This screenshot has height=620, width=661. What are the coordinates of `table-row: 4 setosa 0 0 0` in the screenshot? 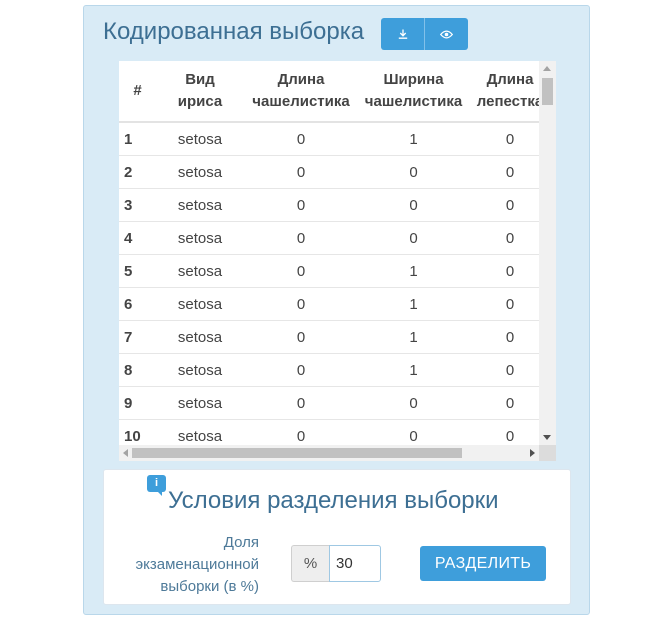 It's located at (335, 238).